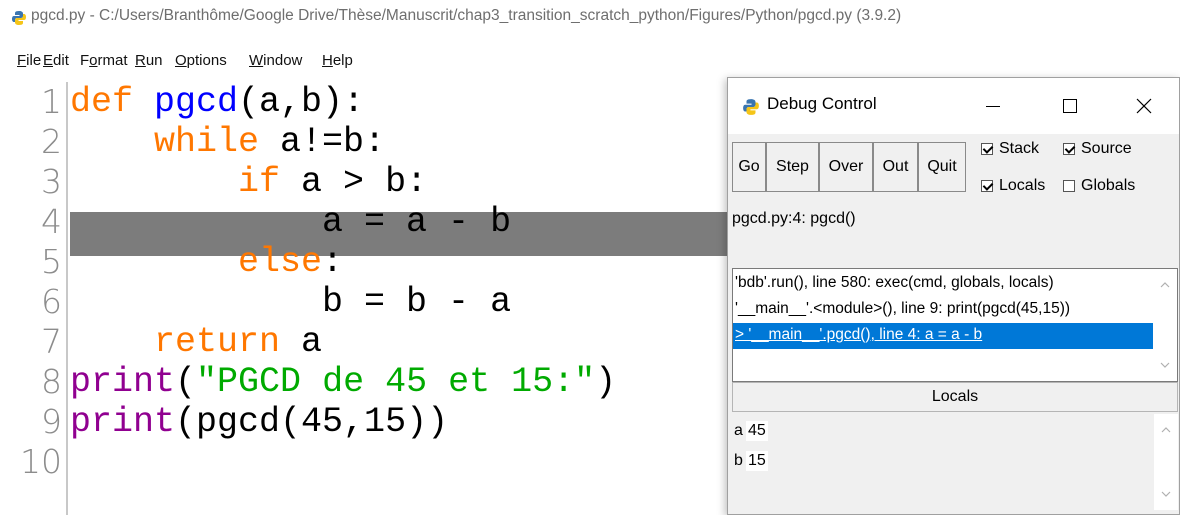  I want to click on line-number: 4, so click(51, 221).